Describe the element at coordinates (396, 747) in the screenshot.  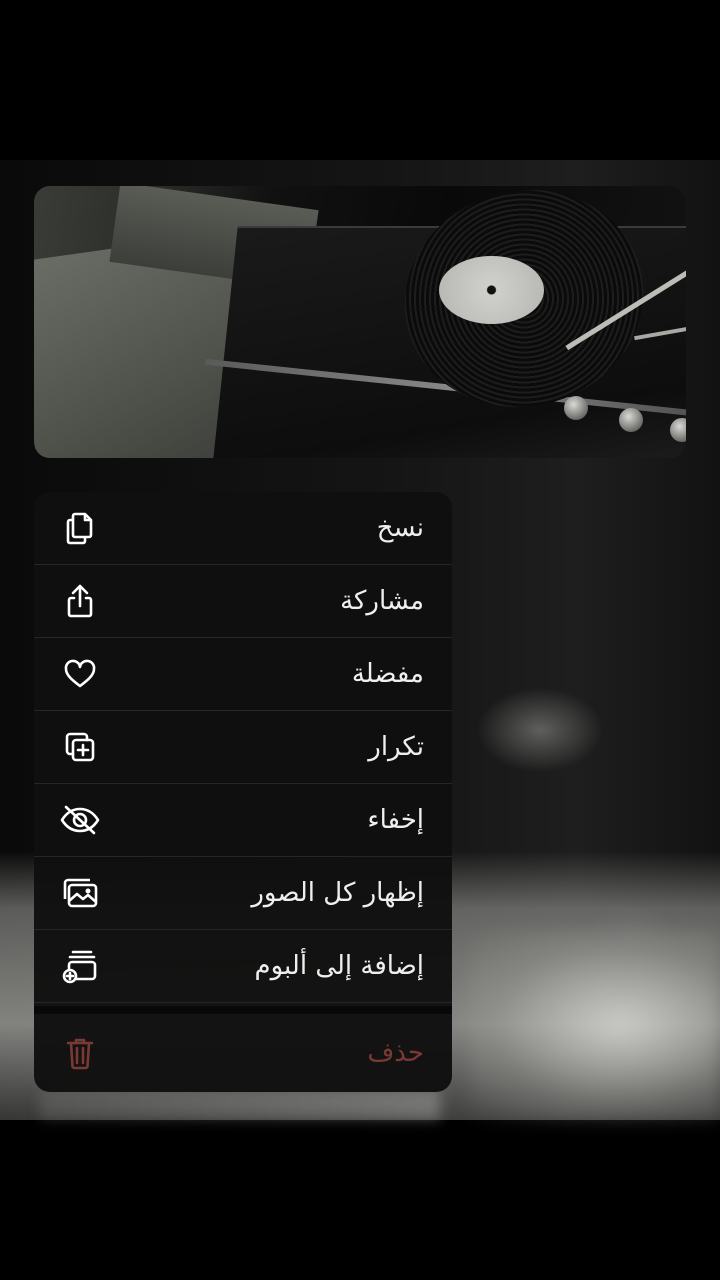
I see `menu-item-label: تكرار` at that location.